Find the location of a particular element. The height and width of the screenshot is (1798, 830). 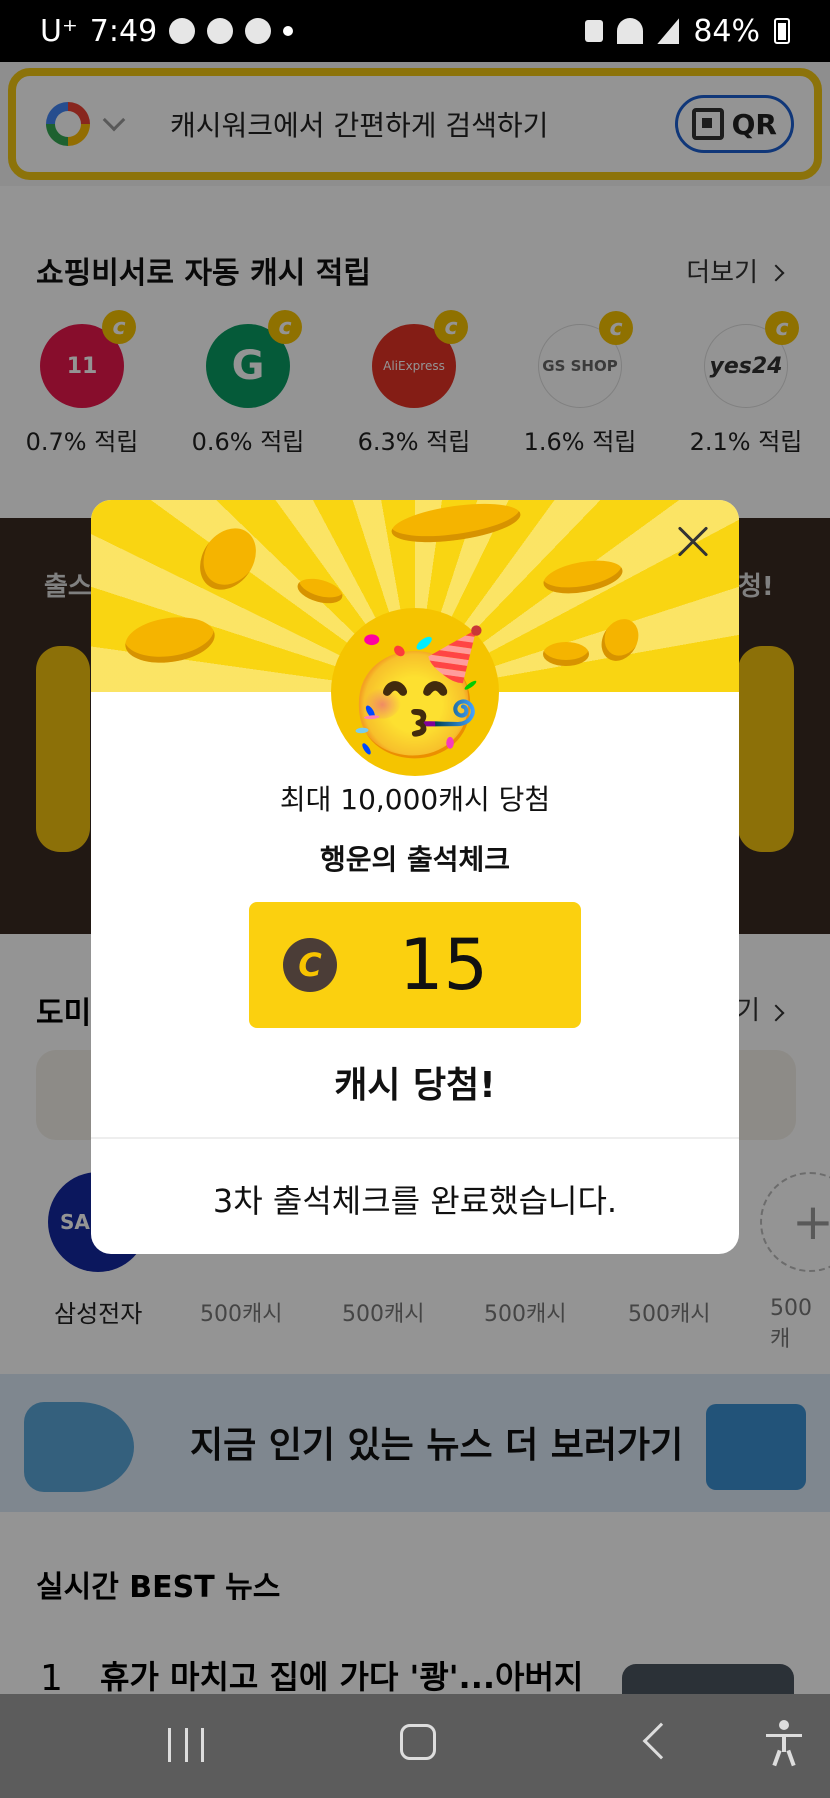

weather-icon is located at coordinates (220, 31).